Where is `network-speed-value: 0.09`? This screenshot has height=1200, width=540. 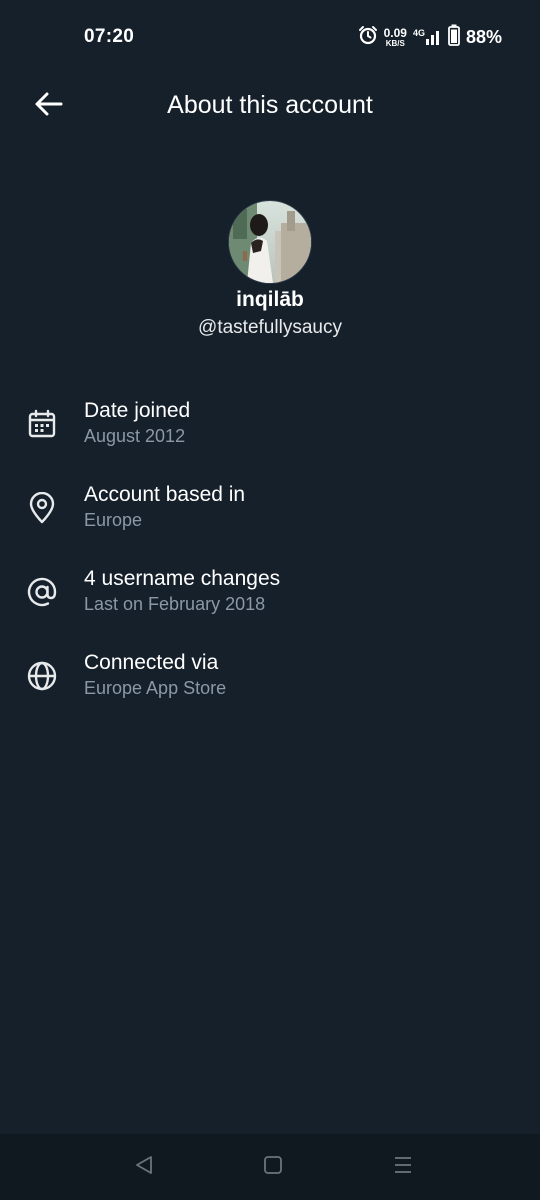
network-speed-value: 0.09 is located at coordinates (395, 32).